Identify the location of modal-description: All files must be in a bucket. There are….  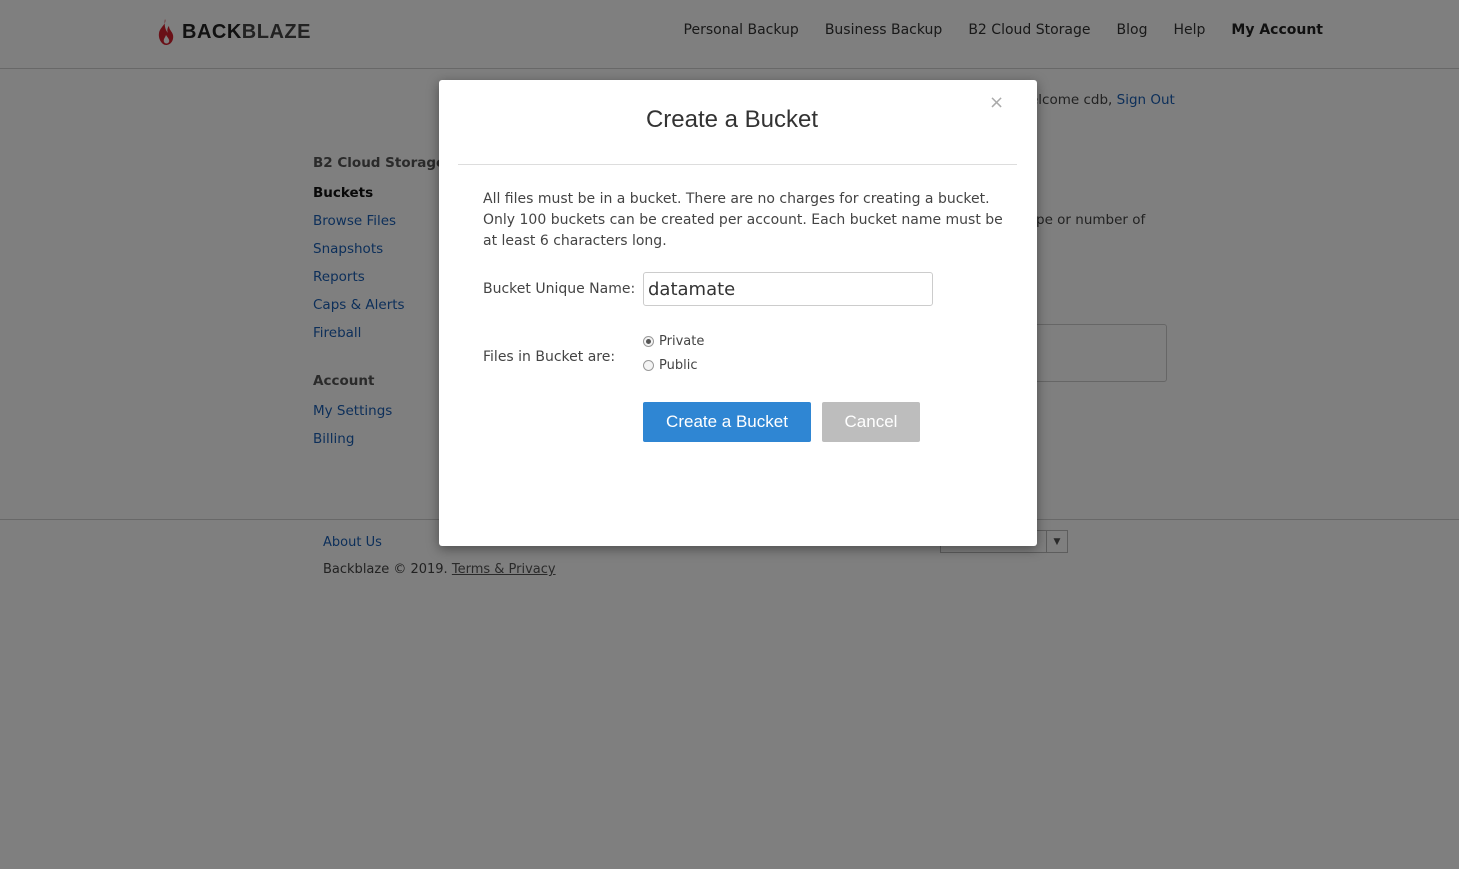
(743, 220).